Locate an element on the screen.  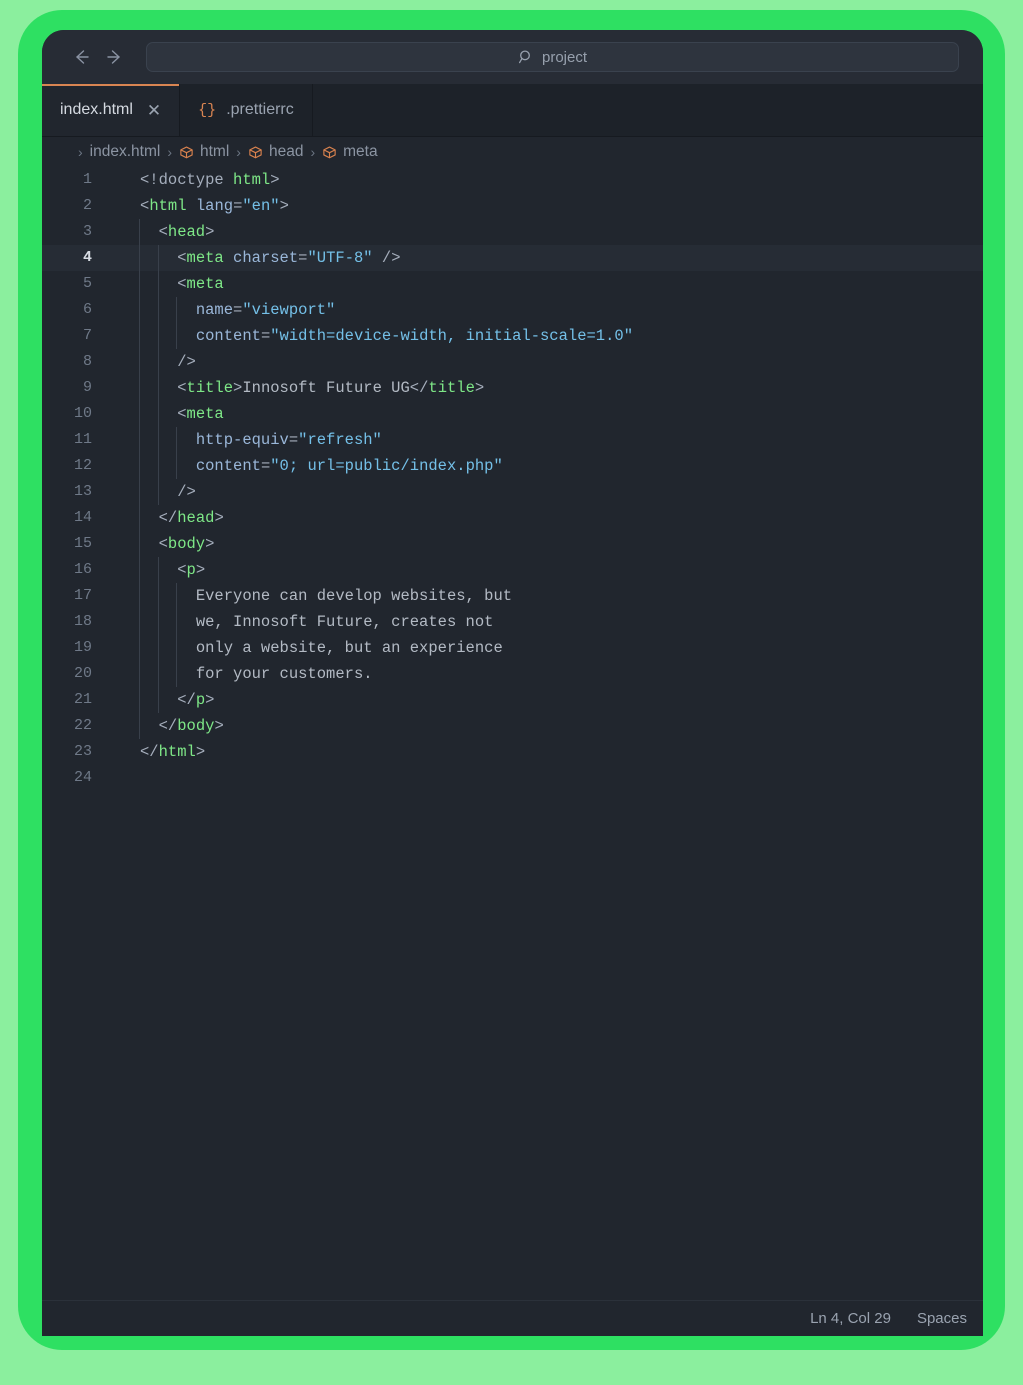
code-line: 18 we, Innosoft Future, creates not is located at coordinates (512, 622).